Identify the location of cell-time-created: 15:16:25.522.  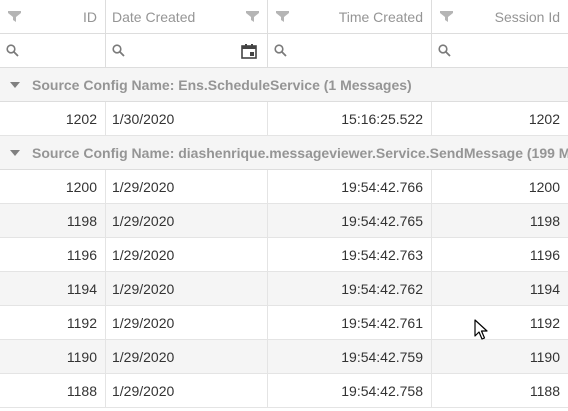
(350, 118).